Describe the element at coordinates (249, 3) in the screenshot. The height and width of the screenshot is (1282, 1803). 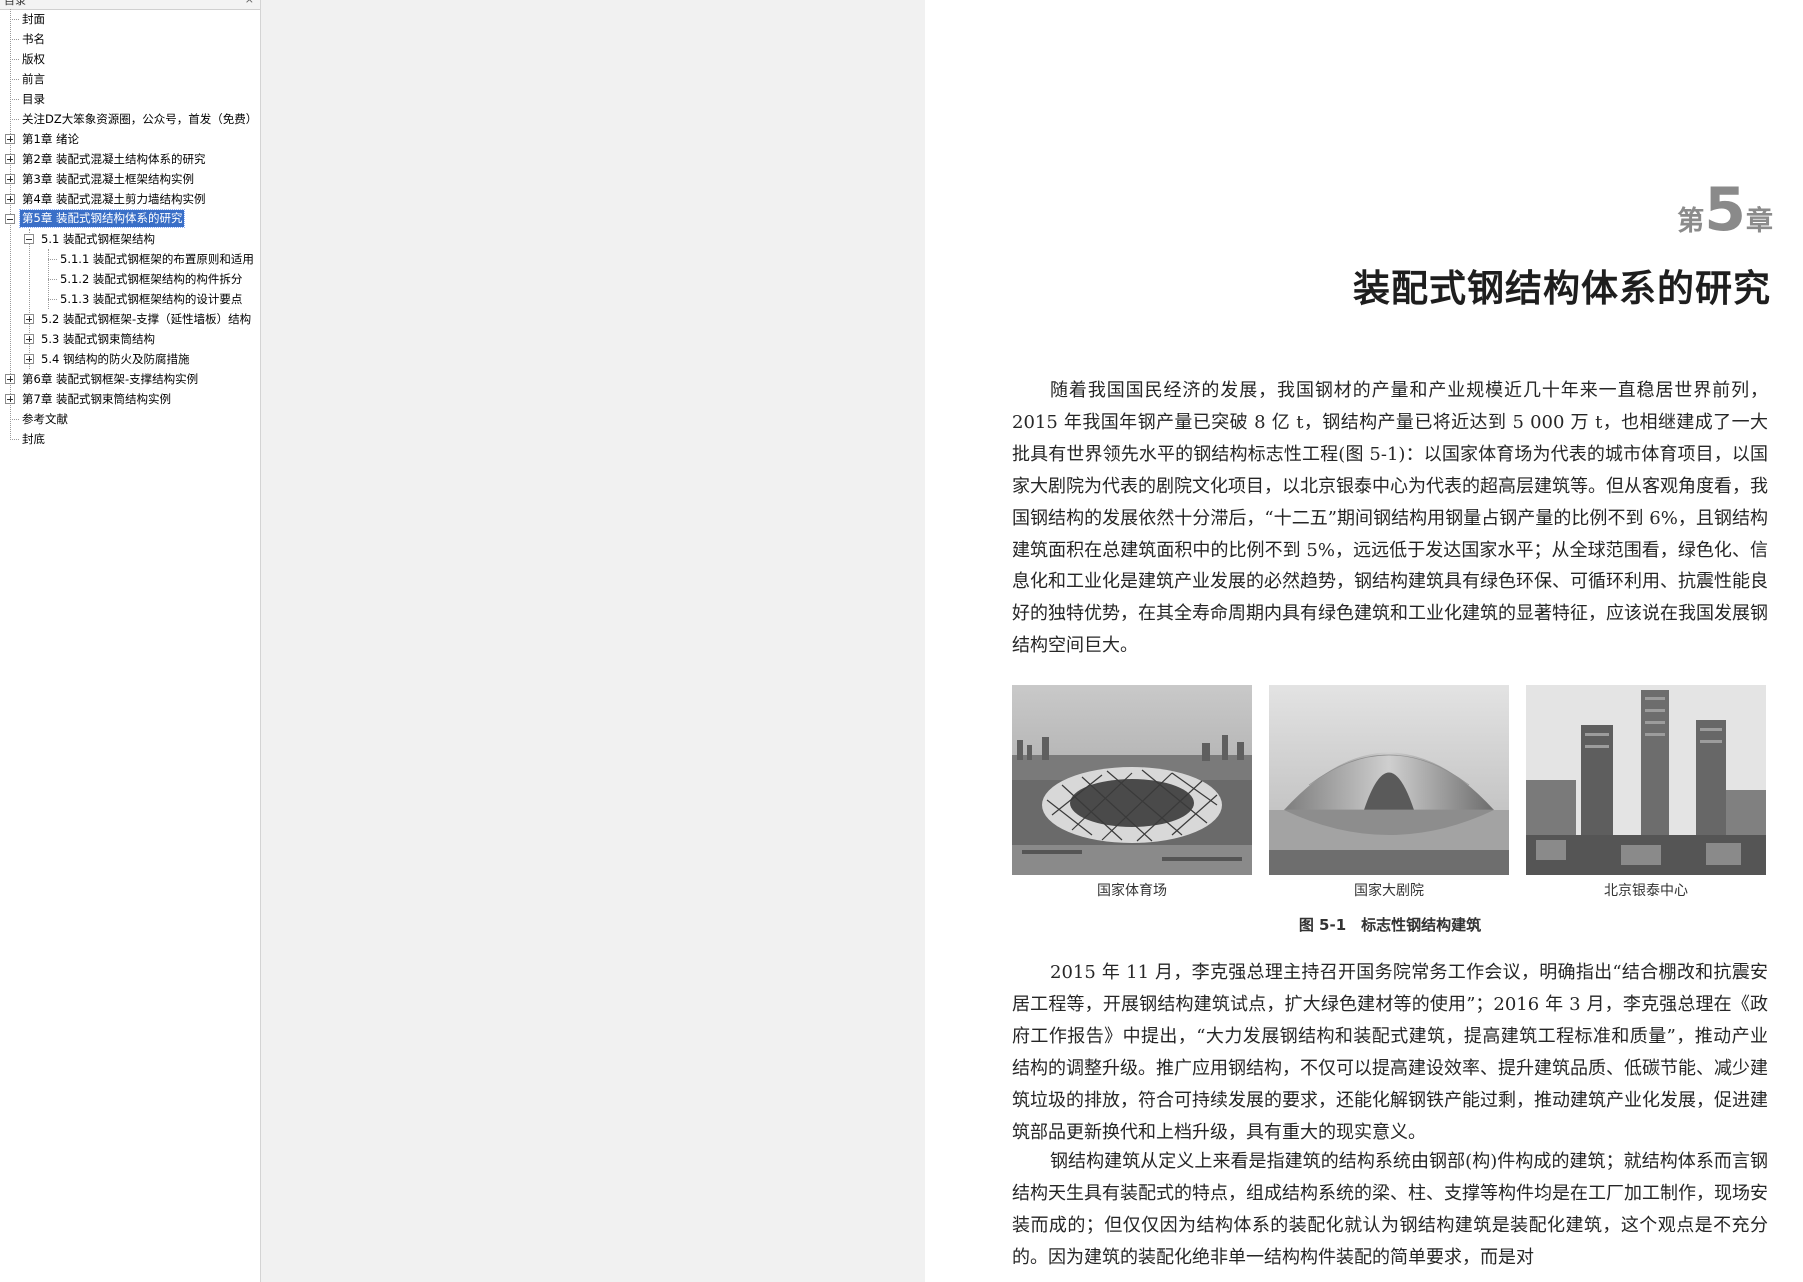
I see `close-icon: ×` at that location.